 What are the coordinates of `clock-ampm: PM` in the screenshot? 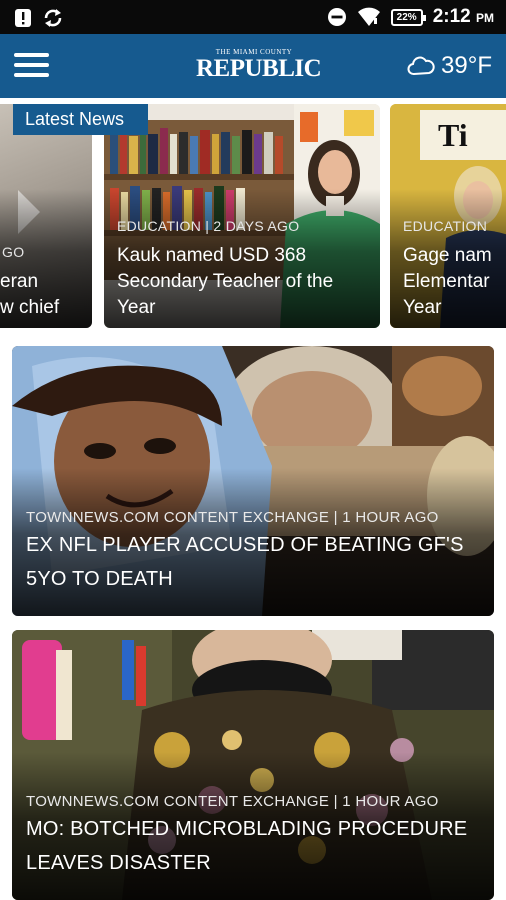 It's located at (485, 18).